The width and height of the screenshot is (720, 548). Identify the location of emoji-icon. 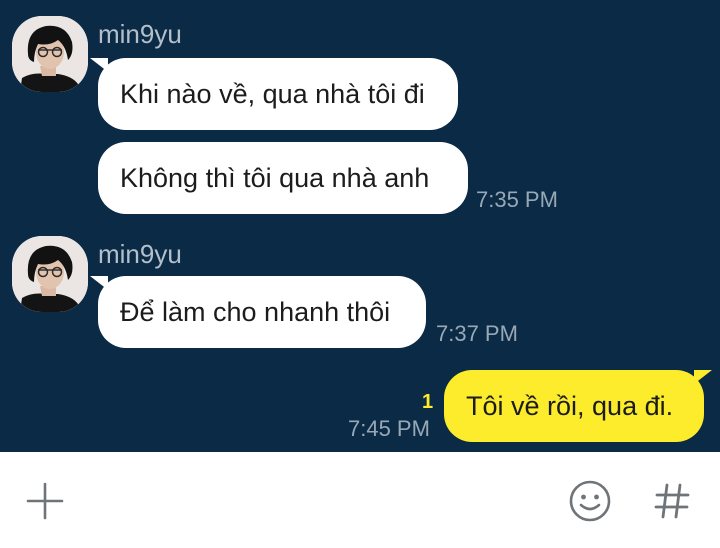
(590, 501).